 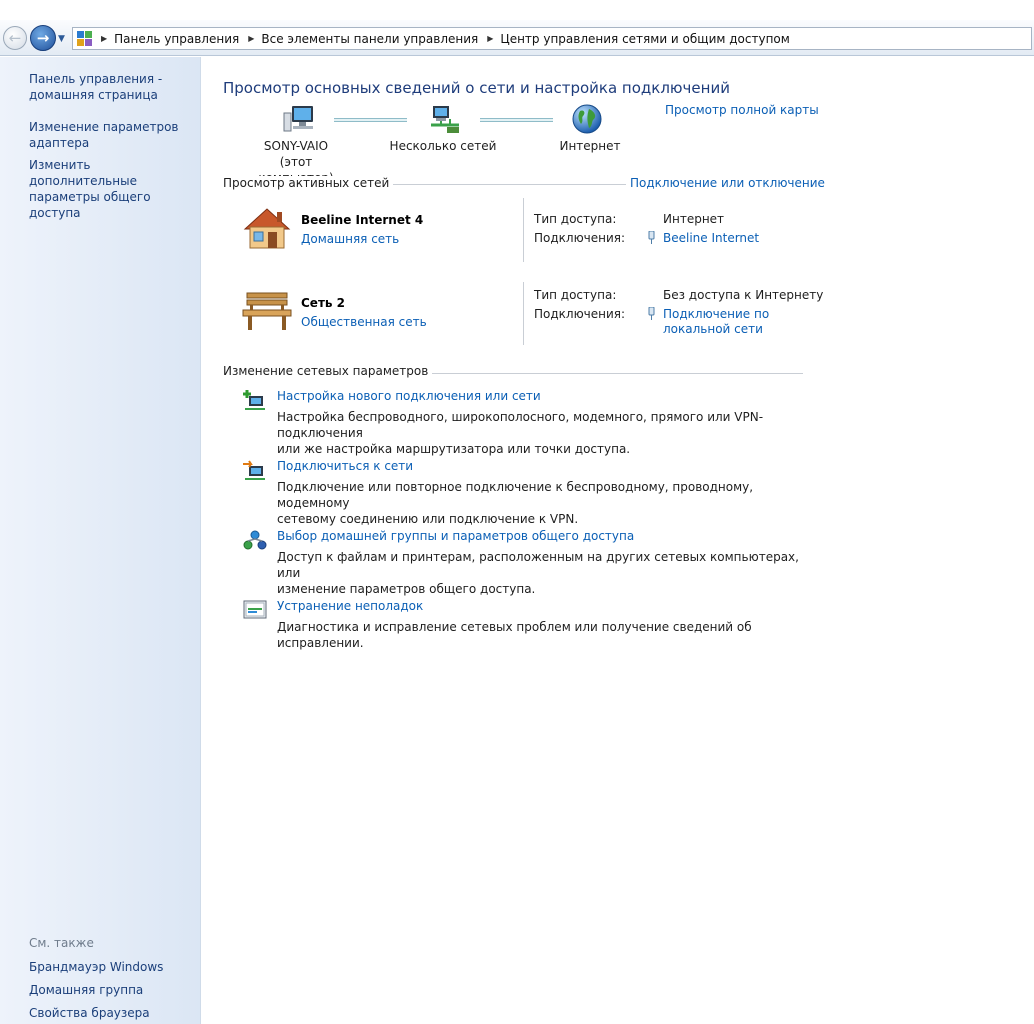 I want to click on connect-network-icon, so click(x=254, y=470).